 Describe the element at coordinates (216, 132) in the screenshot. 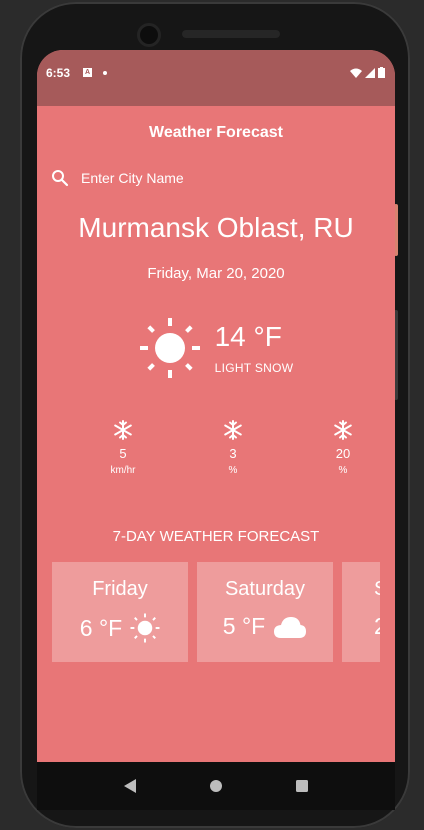

I see `app-title: Weather Forecast` at that location.